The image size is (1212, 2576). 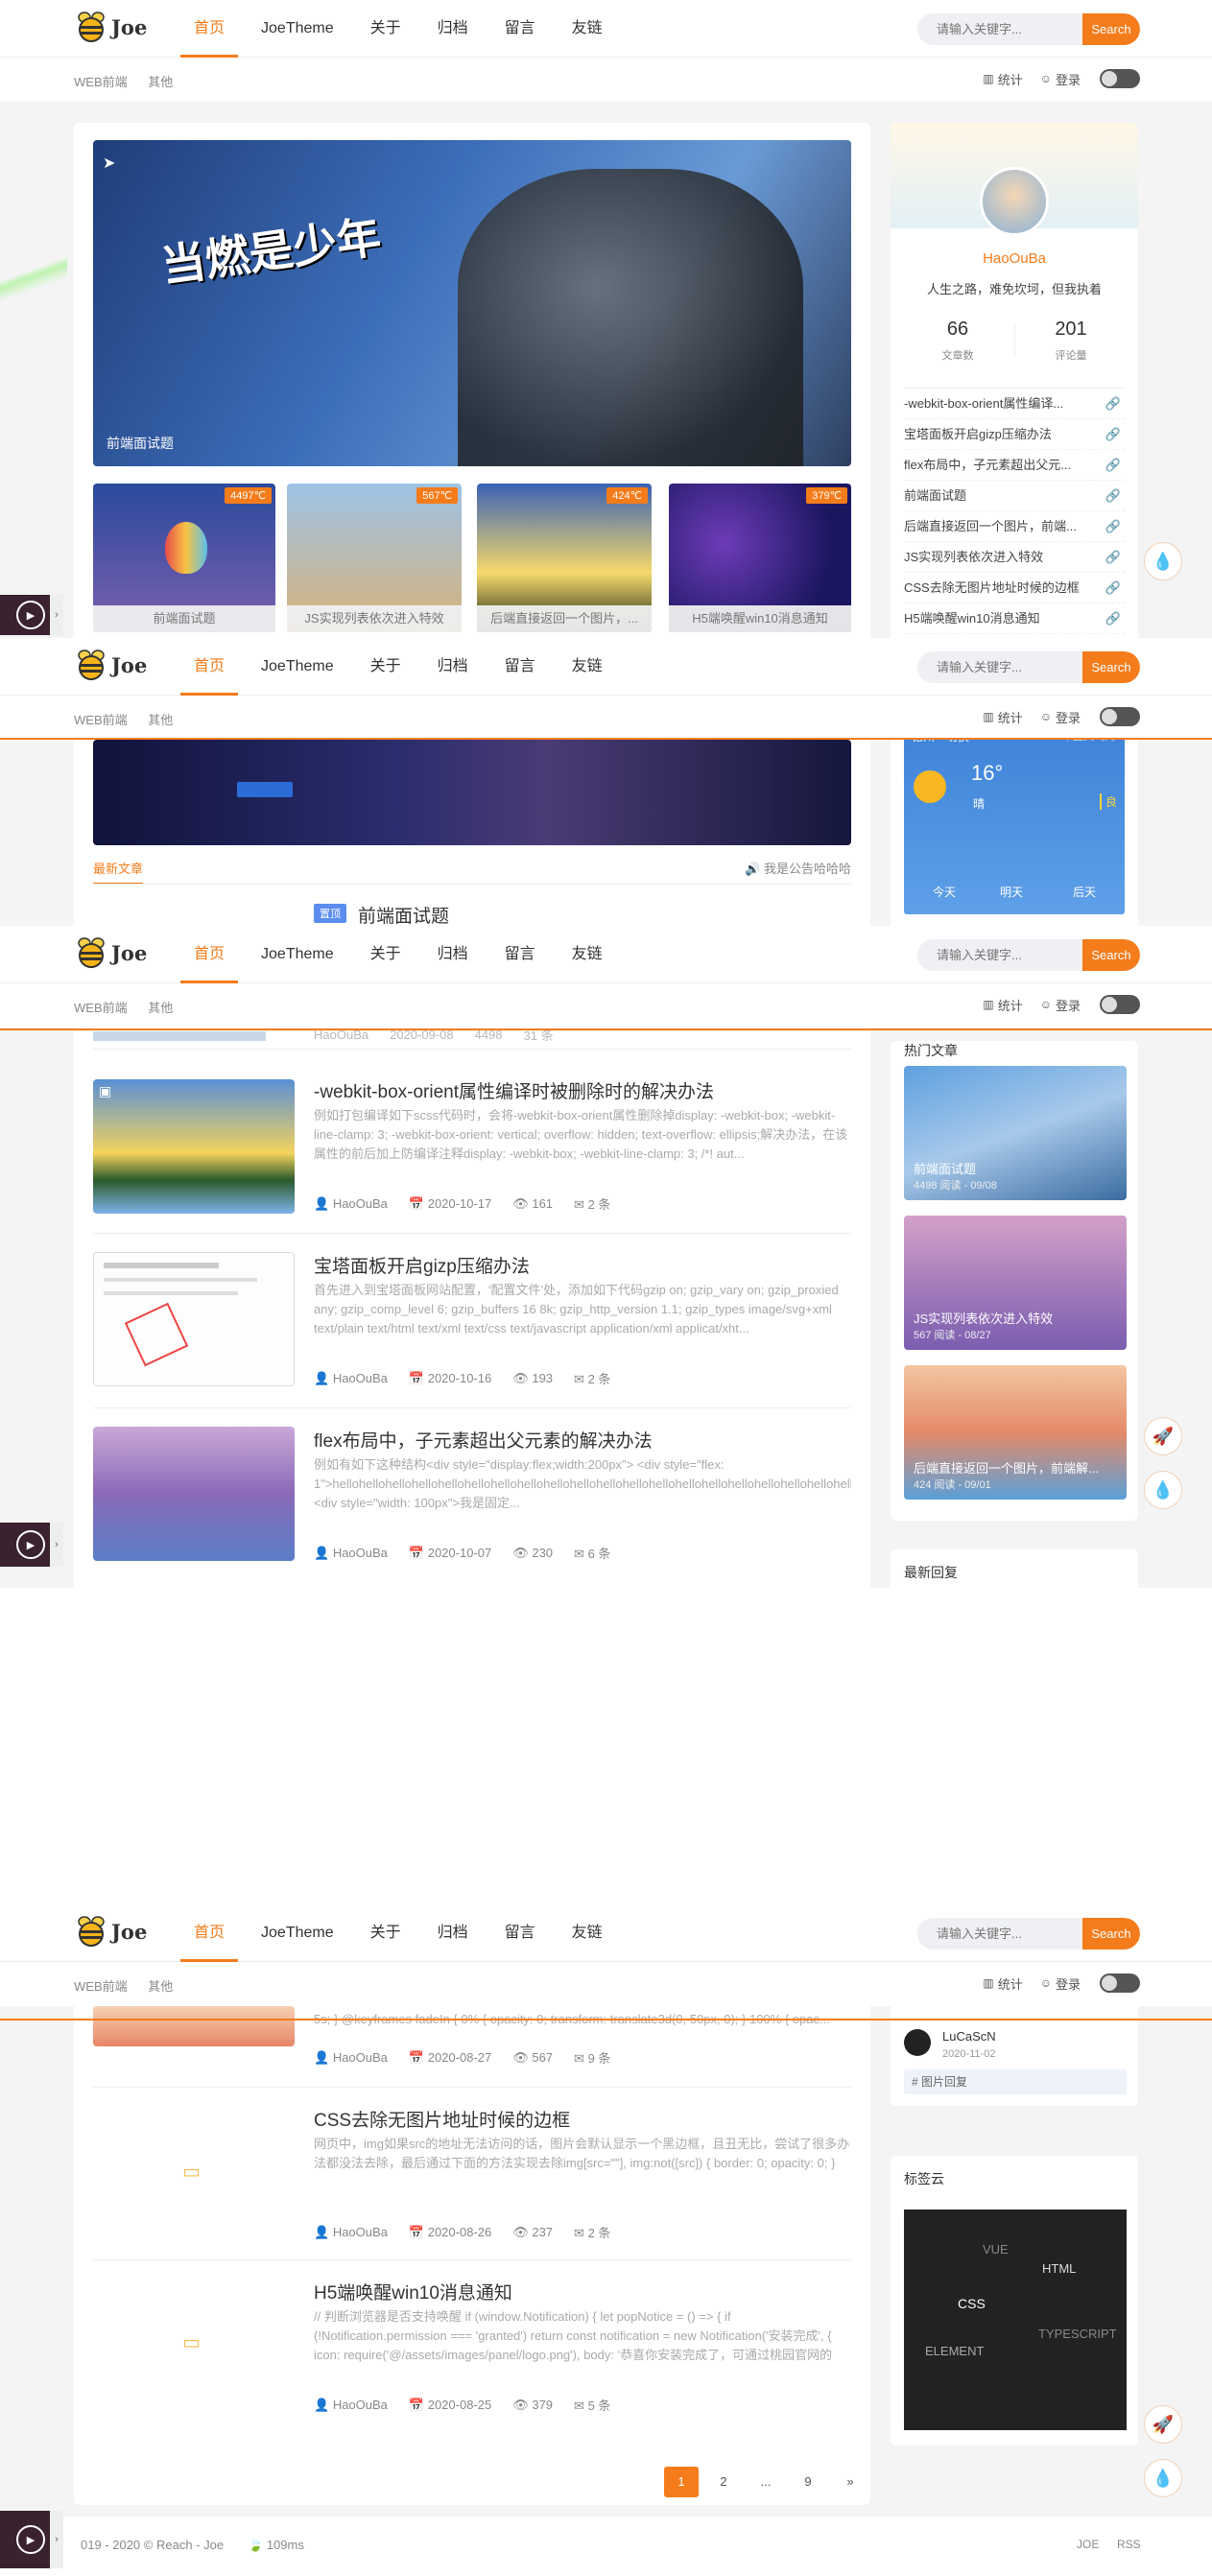 I want to click on article-title: 前端面试题, so click(x=403, y=914).